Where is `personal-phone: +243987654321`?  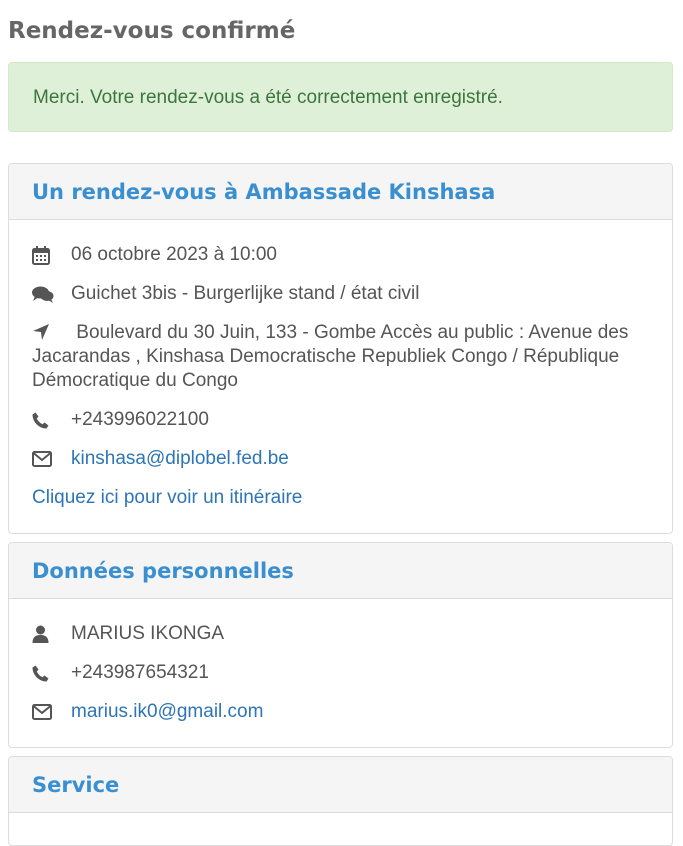
personal-phone: +243987654321 is located at coordinates (140, 672).